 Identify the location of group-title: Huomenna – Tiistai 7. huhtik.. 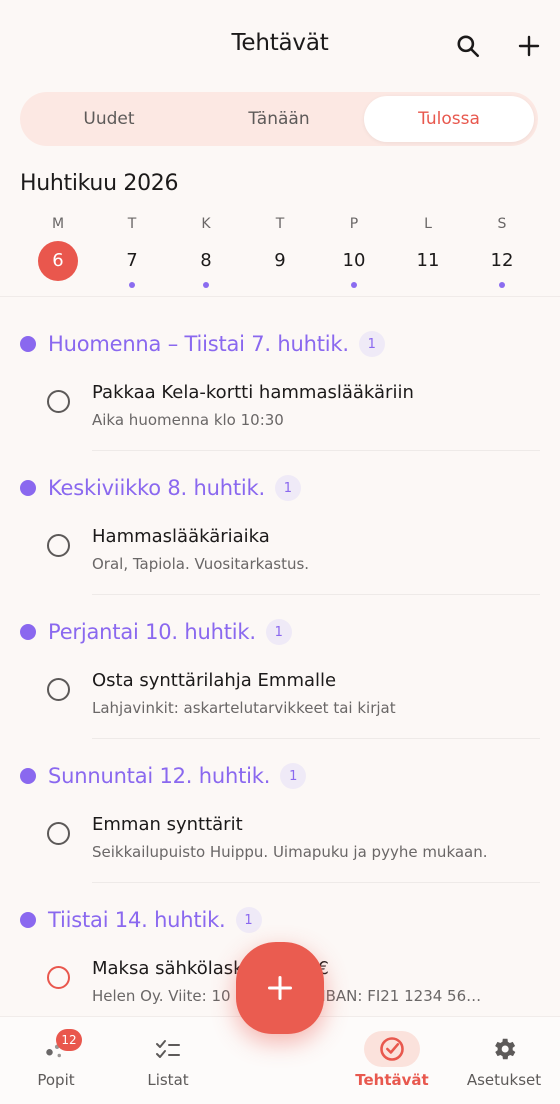
(198, 344).